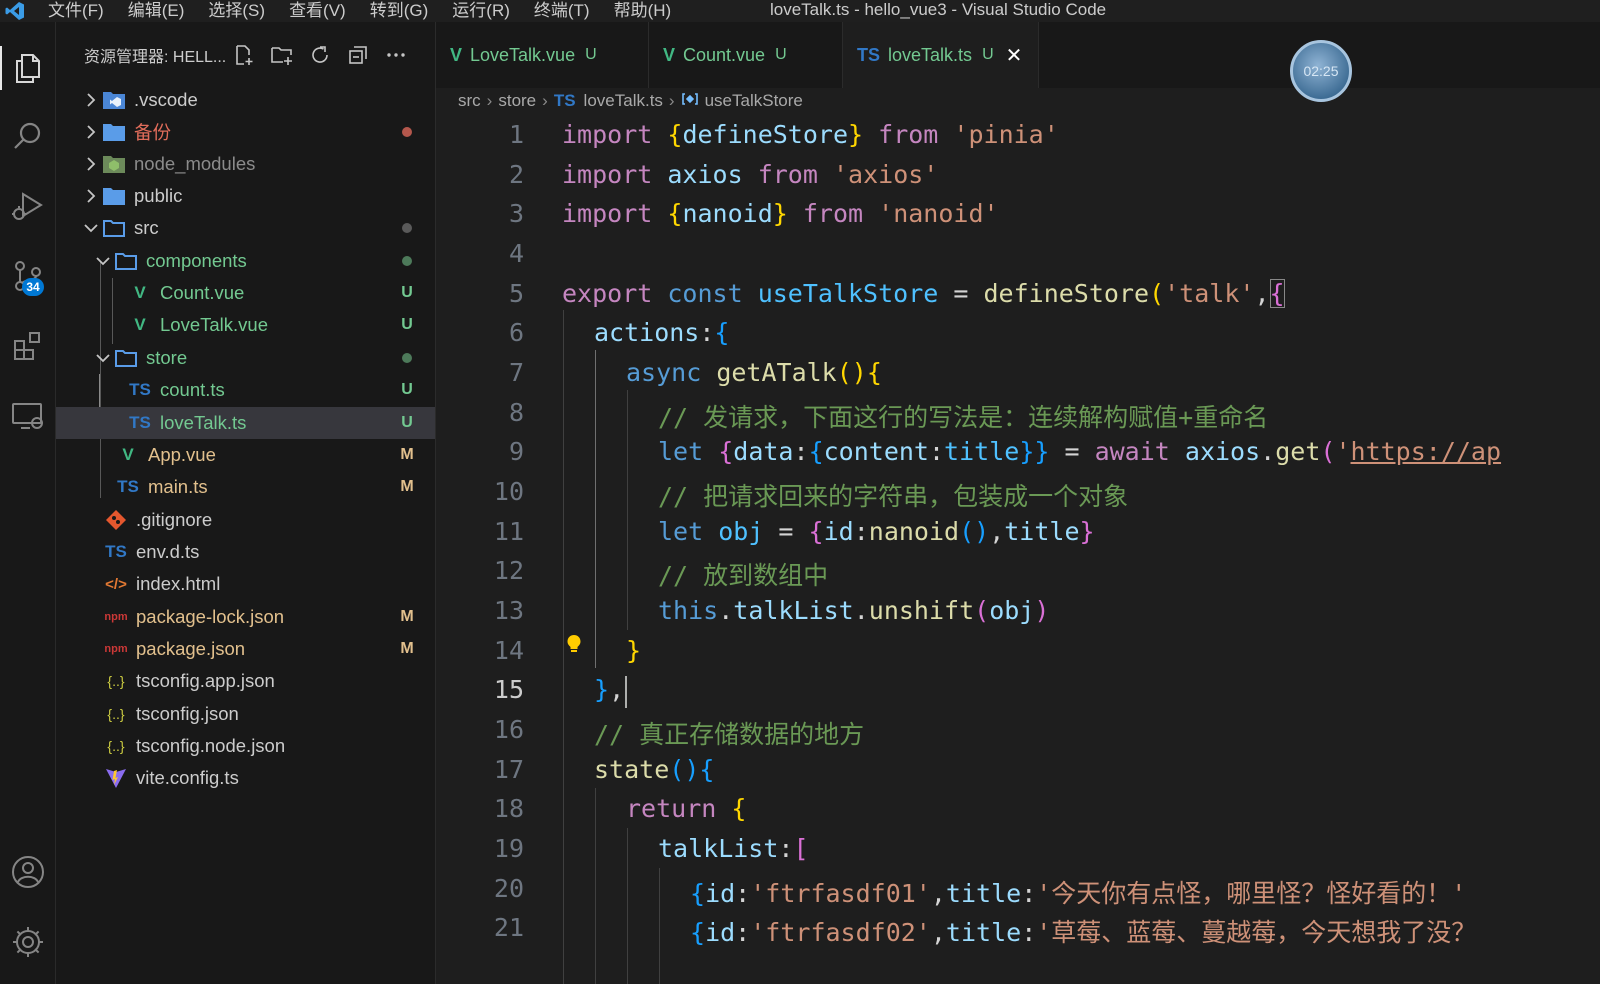 This screenshot has height=984, width=1600. I want to click on line-number: 18, so click(508, 808).